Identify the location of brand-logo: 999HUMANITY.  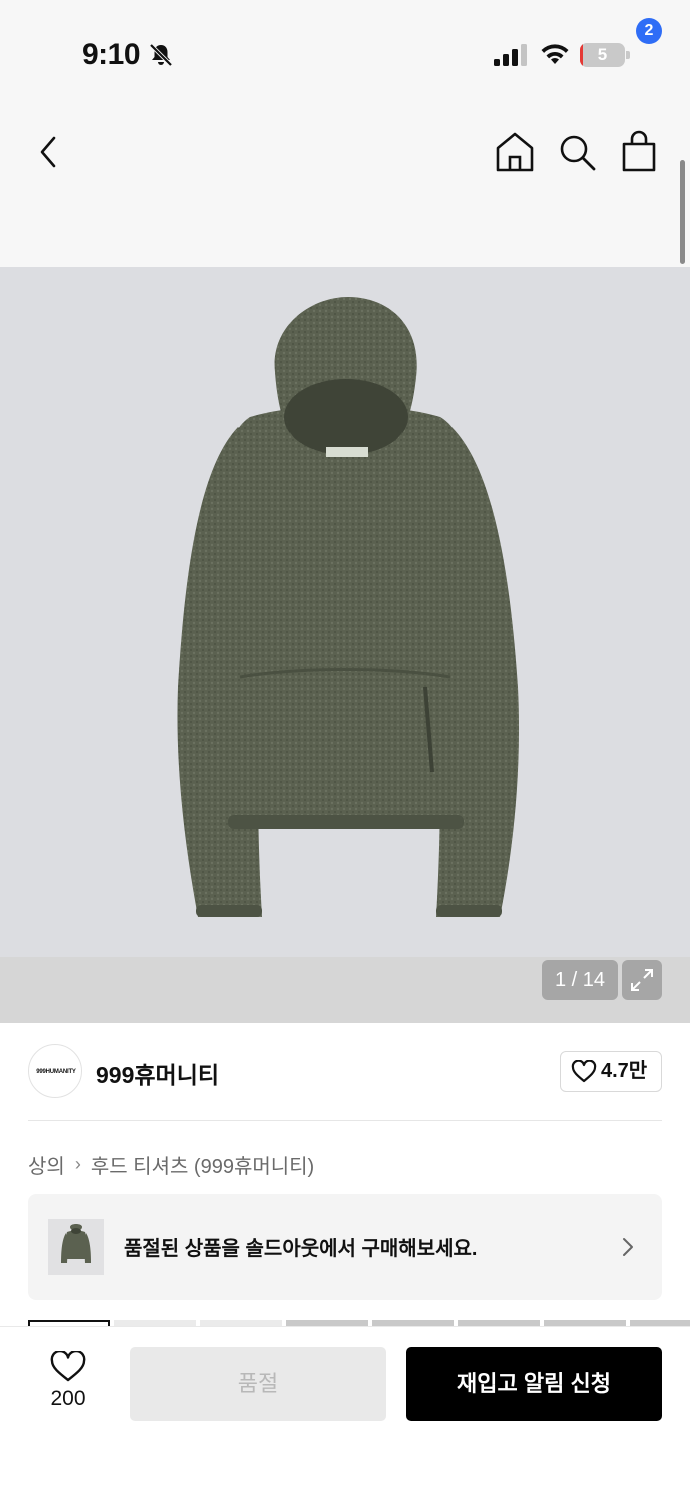
(55, 1071).